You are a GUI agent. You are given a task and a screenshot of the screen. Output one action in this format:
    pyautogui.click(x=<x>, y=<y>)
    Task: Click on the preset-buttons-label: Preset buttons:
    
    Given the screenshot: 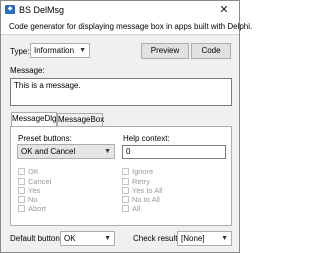 What is the action you would take?
    pyautogui.click(x=45, y=138)
    